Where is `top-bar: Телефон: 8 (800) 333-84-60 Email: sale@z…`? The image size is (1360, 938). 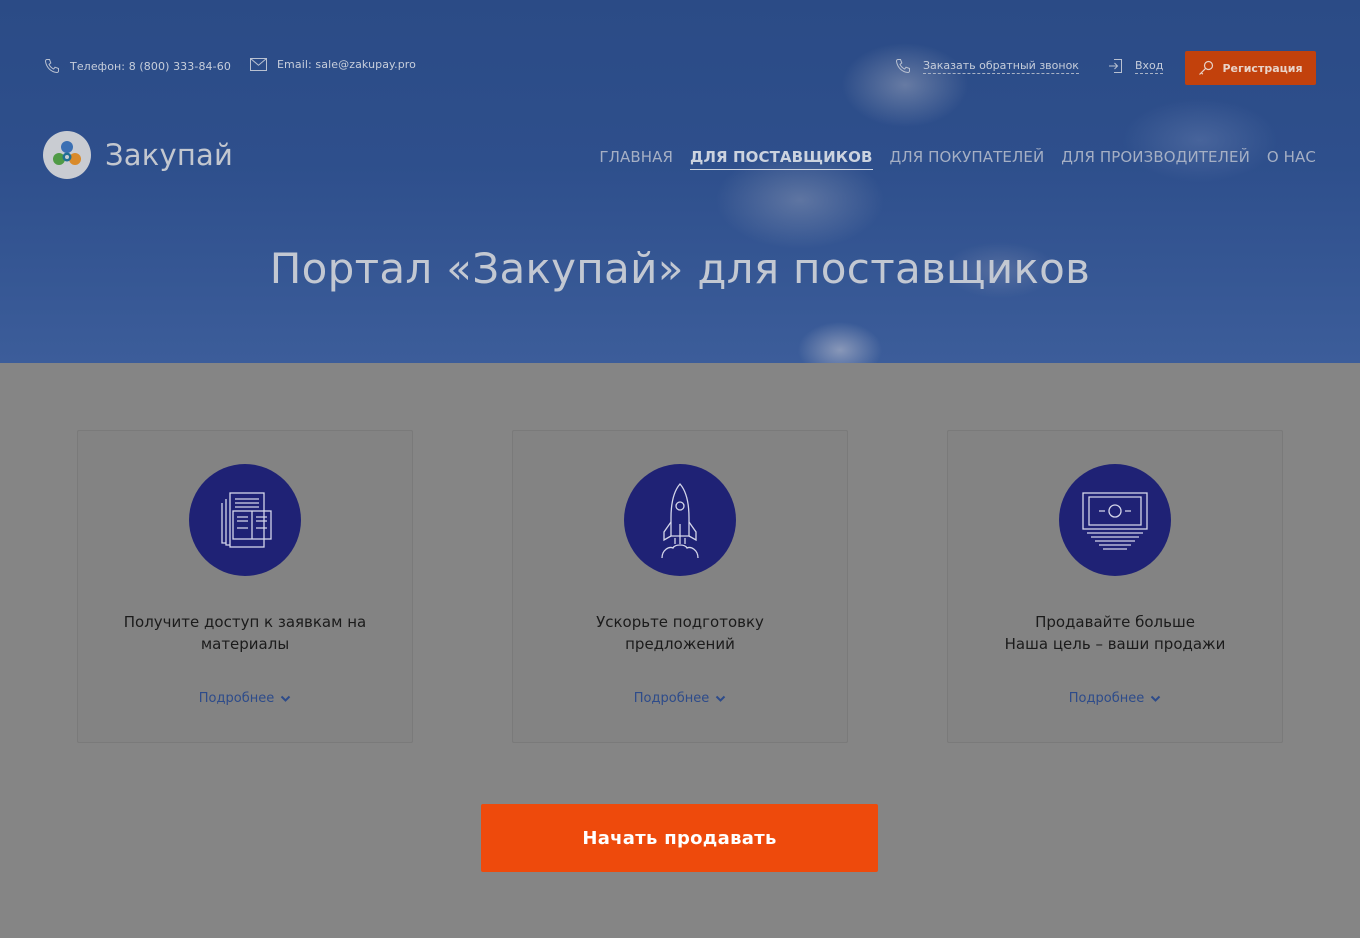
top-bar: Телефон: 8 (800) 333-84-60 Email: sale@z… is located at coordinates (680, 68).